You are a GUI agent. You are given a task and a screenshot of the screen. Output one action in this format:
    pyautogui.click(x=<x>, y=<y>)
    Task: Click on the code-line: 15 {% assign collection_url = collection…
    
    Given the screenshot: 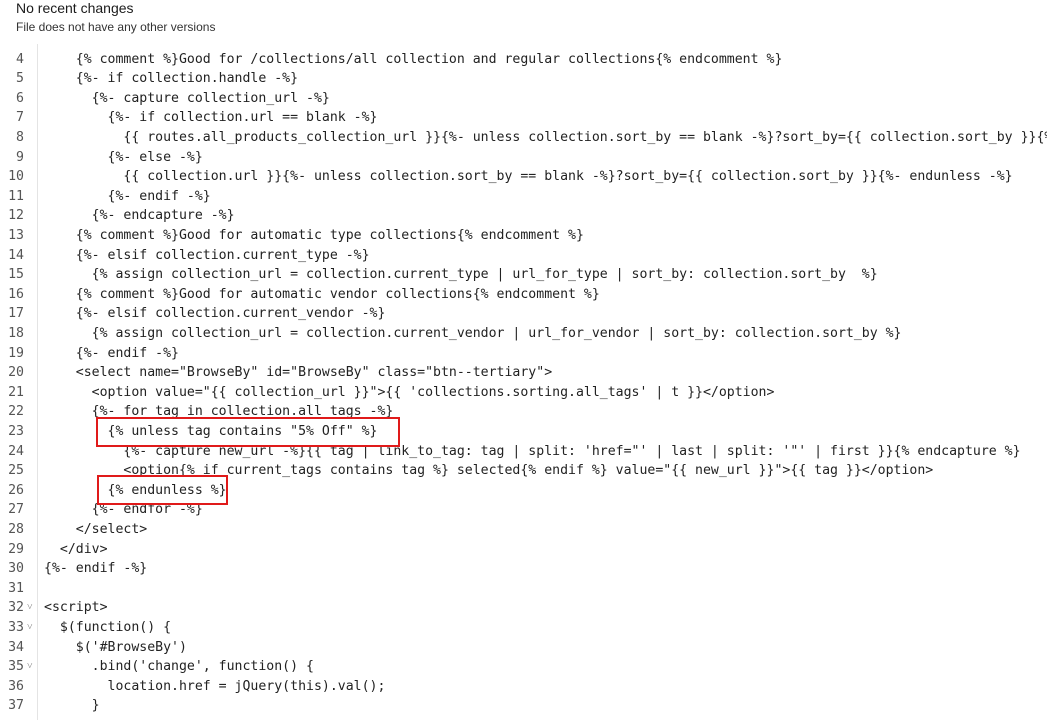 What is the action you would take?
    pyautogui.click(x=523, y=275)
    